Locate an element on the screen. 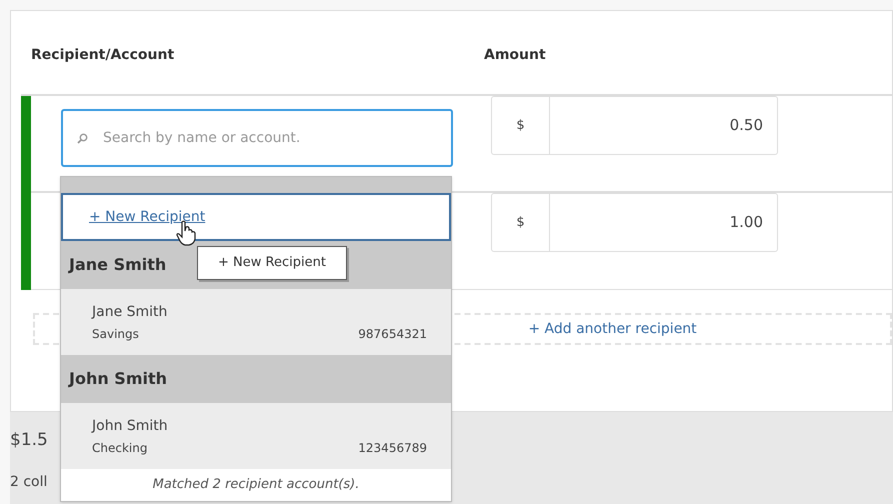  total-amount: $1.5 is located at coordinates (29, 440).